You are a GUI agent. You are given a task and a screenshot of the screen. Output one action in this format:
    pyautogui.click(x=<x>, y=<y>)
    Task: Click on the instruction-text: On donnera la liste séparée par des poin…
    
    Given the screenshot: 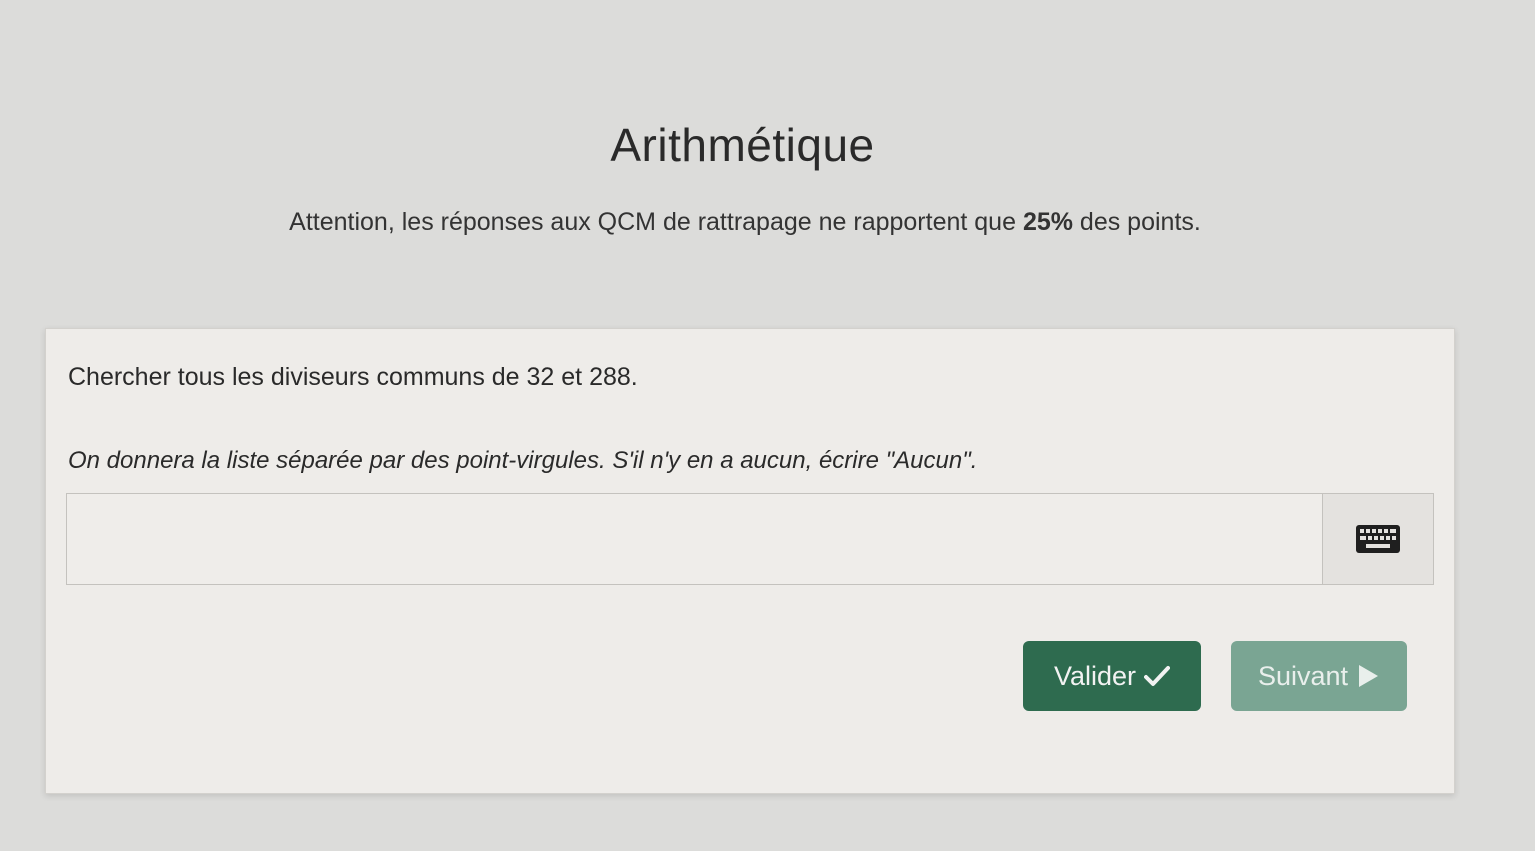 What is the action you would take?
    pyautogui.click(x=523, y=460)
    